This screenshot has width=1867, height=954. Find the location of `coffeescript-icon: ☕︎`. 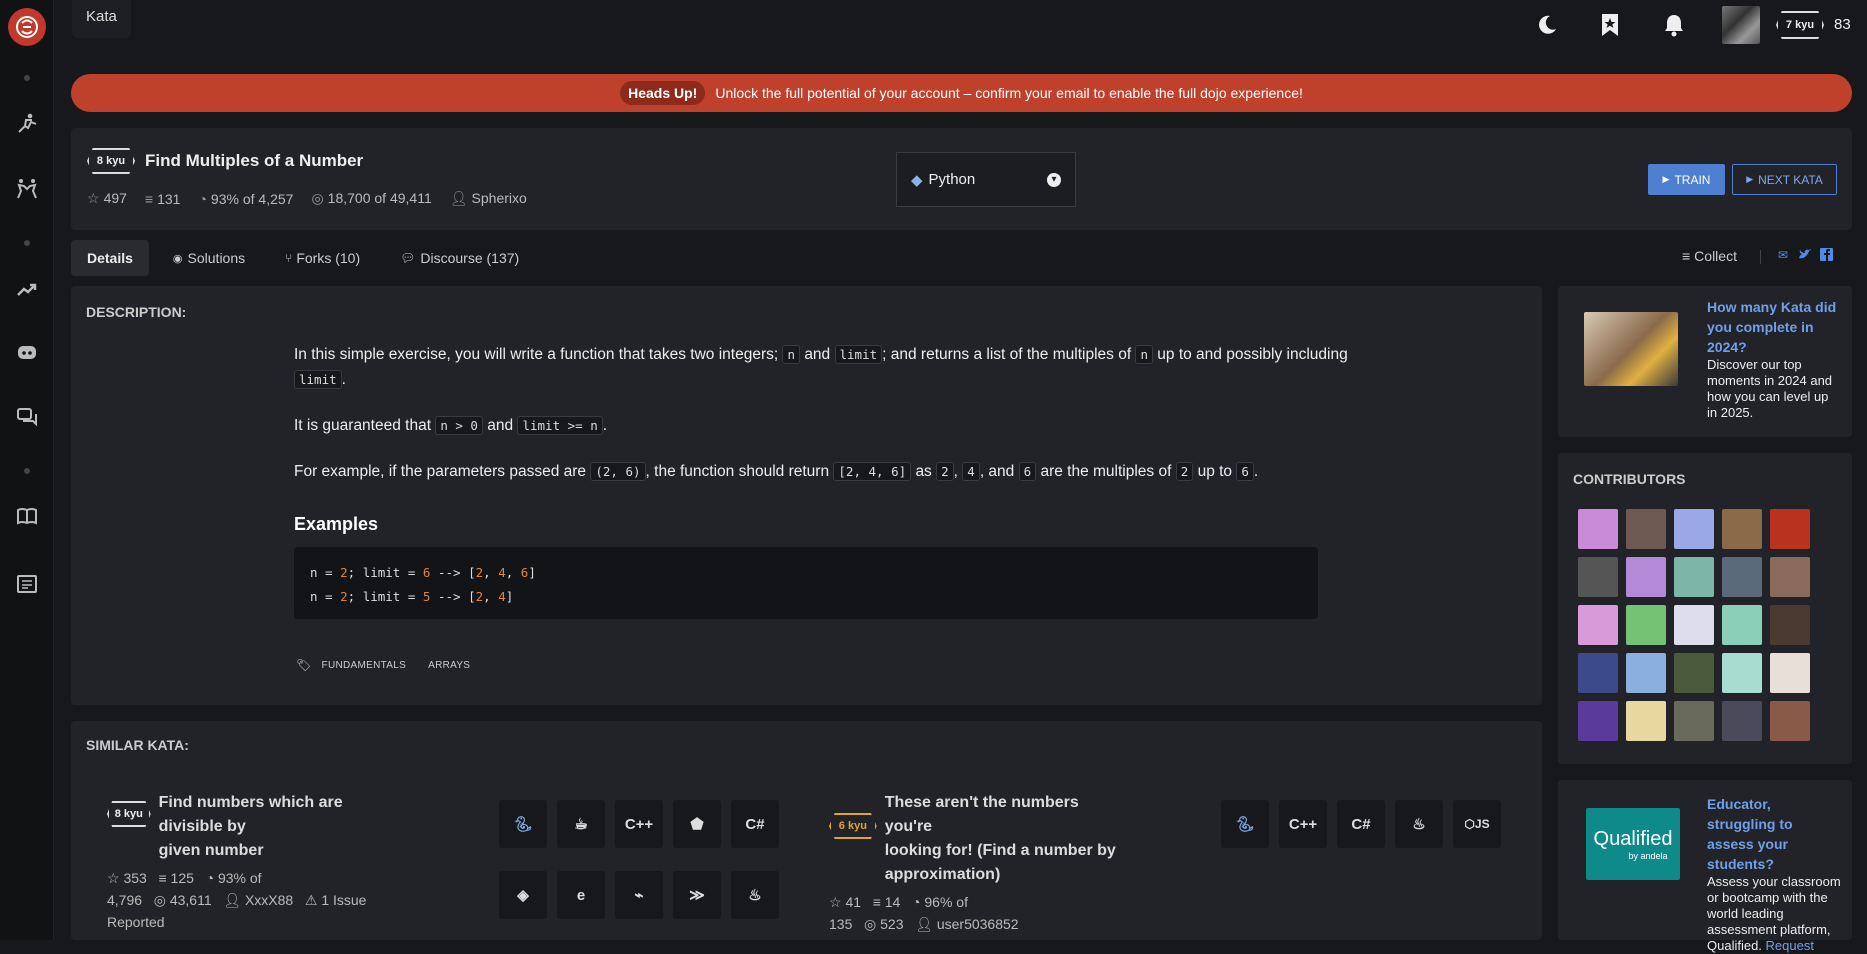

coffeescript-icon: ☕︎ is located at coordinates (581, 824).